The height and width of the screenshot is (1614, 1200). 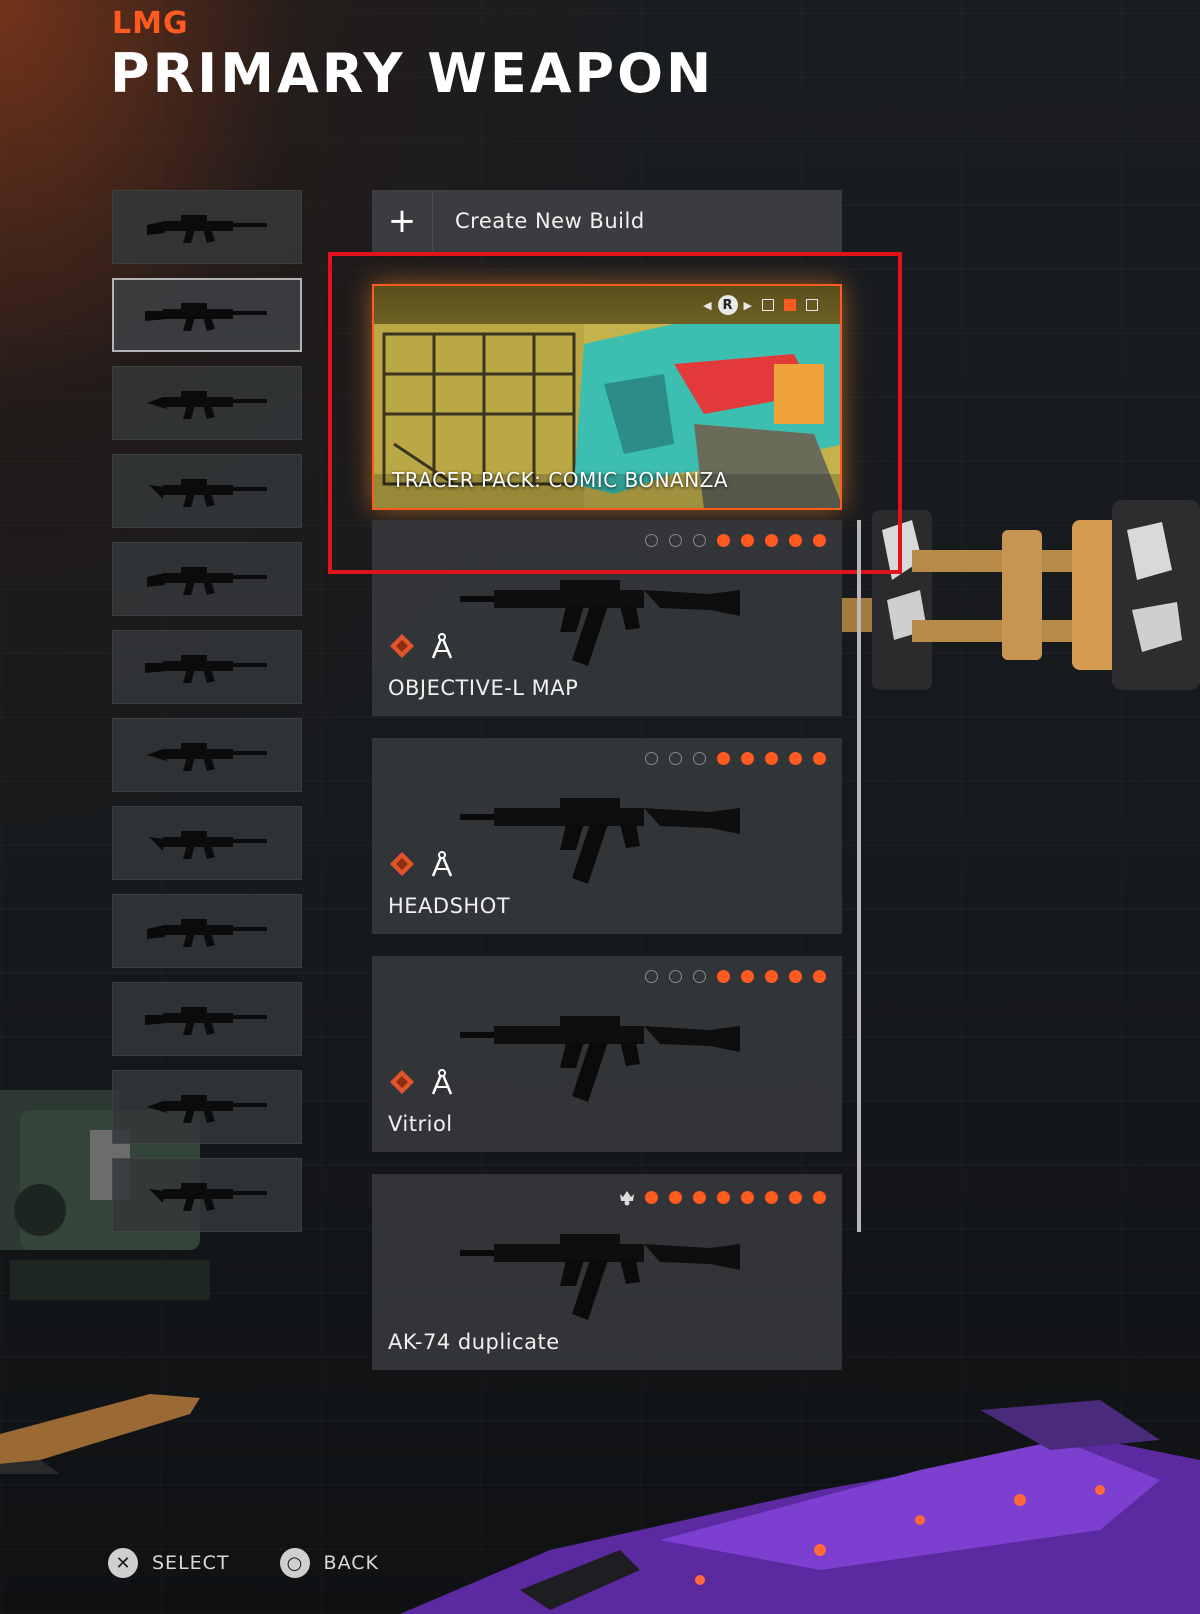 What do you see at coordinates (474, 1342) in the screenshot?
I see `build-name: AK-74 duplicate` at bounding box center [474, 1342].